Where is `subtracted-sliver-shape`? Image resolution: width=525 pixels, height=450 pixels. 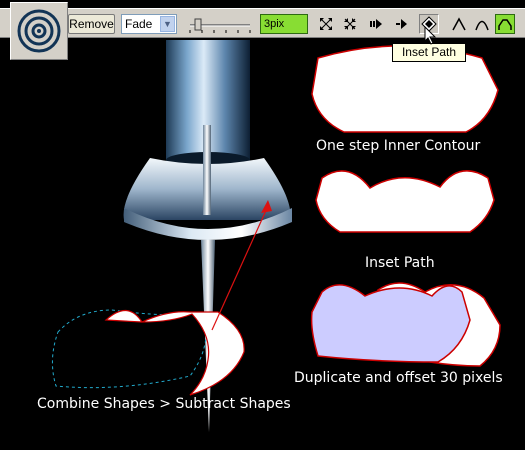 subtracted-sliver-shape is located at coordinates (174, 352).